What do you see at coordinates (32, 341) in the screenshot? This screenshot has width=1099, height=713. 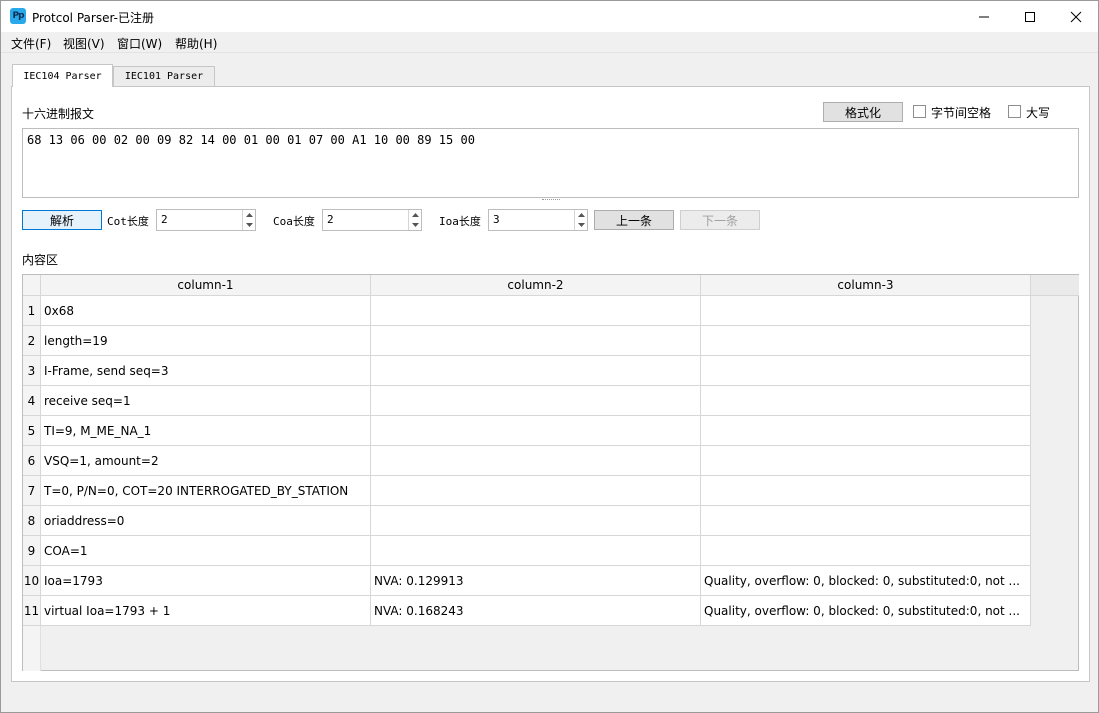 I see `row-number: 2` at bounding box center [32, 341].